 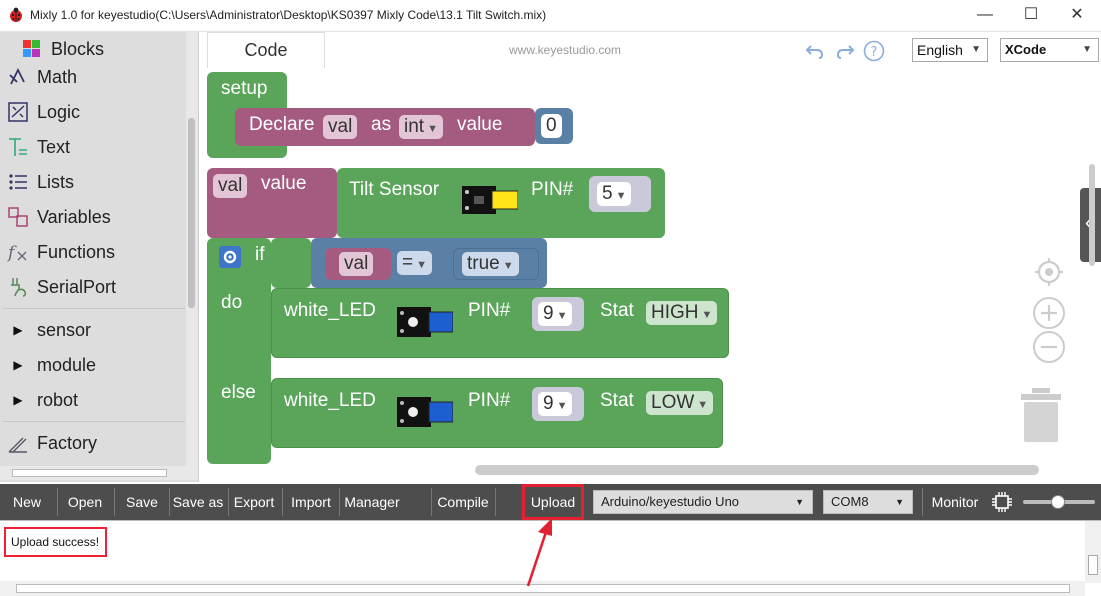 I want to click on declare-block: Declare val as int ▼ value, so click(x=385, y=127).